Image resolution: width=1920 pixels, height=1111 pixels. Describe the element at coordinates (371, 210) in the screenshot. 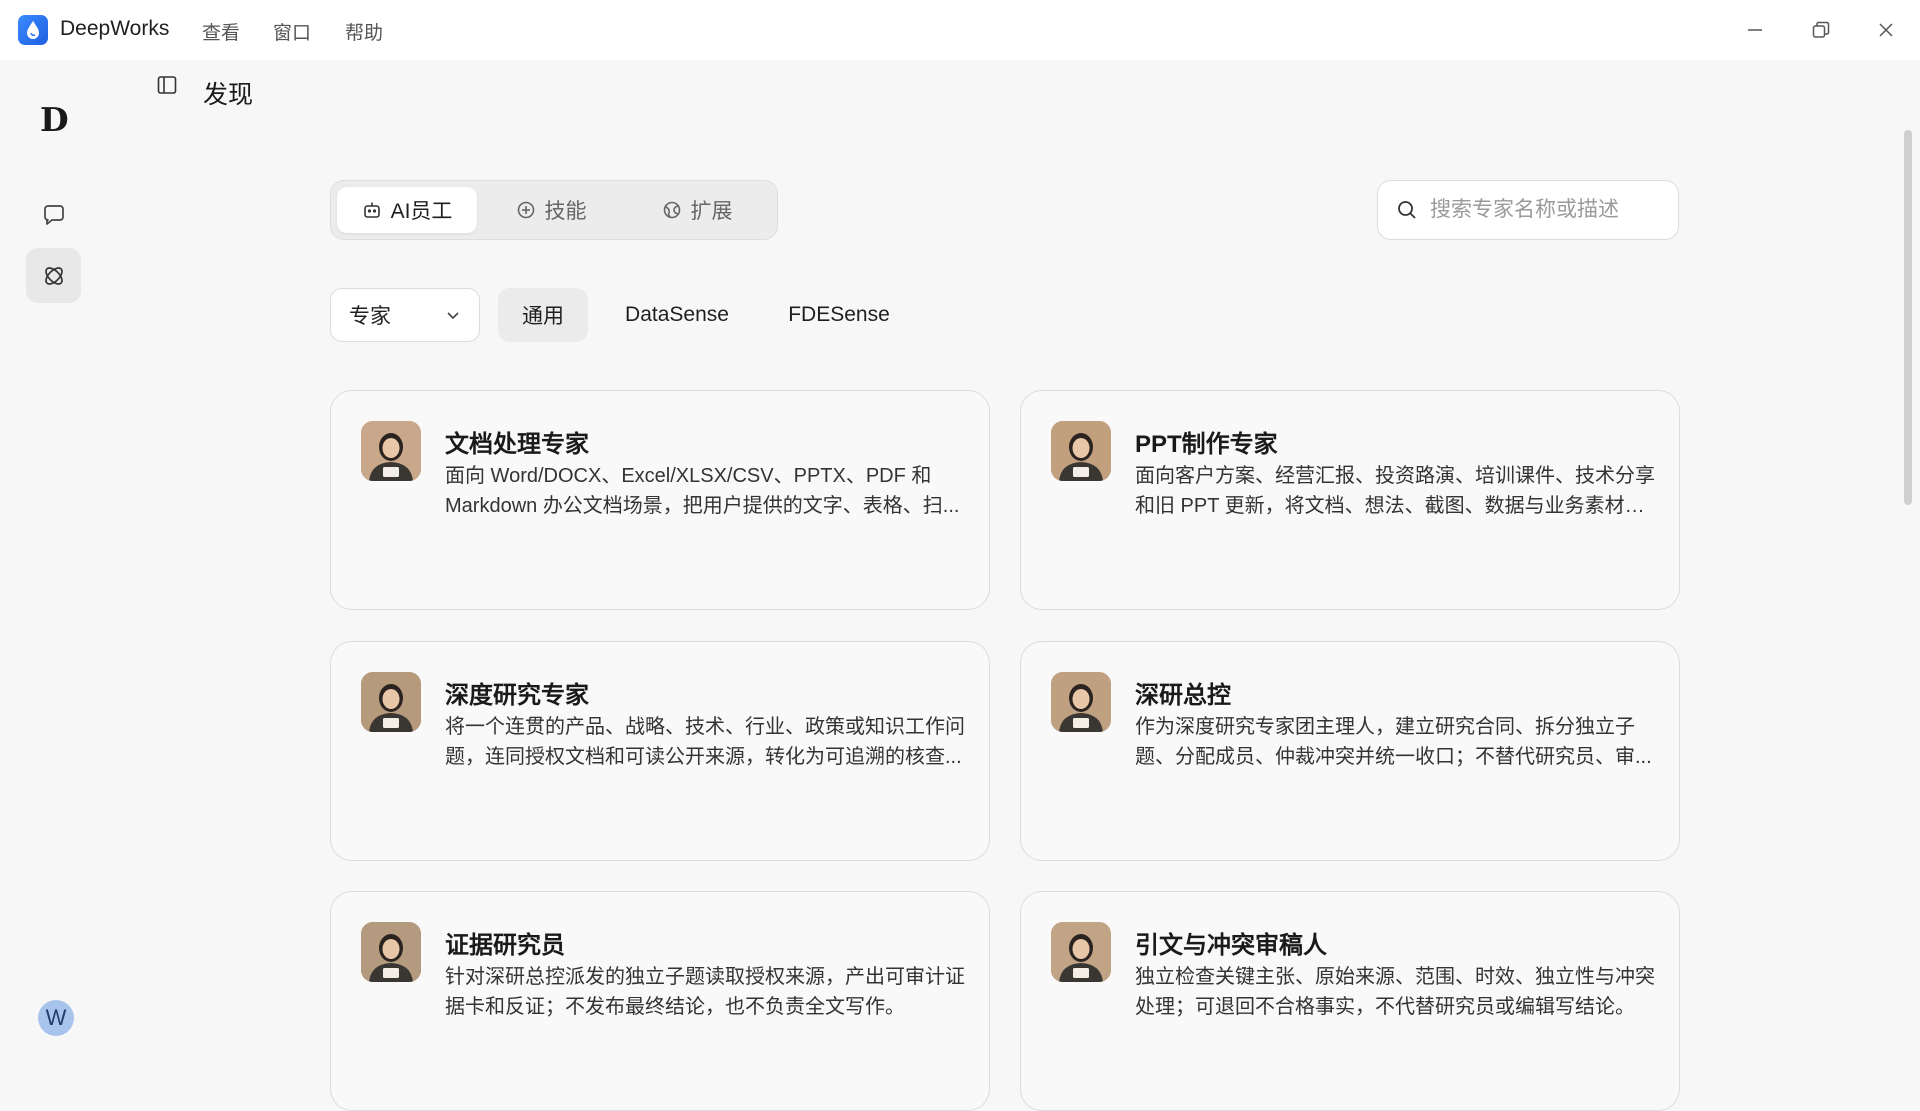

I see `robot-icon` at that location.